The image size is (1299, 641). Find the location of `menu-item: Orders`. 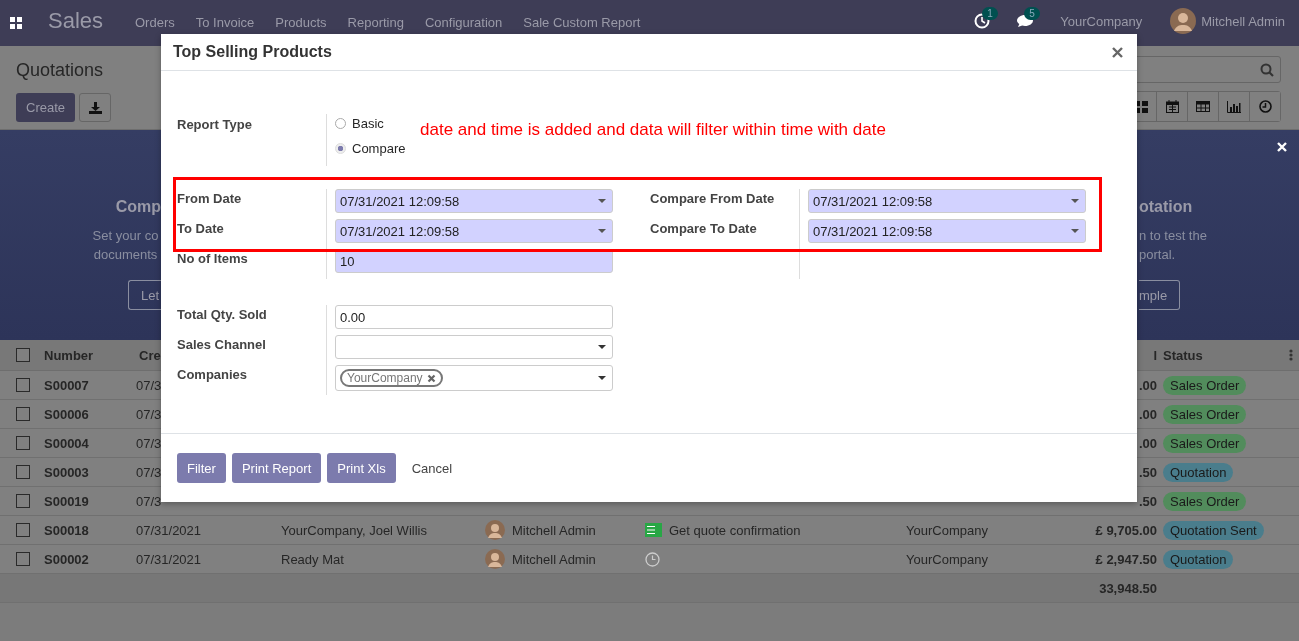

menu-item: Orders is located at coordinates (155, 22).